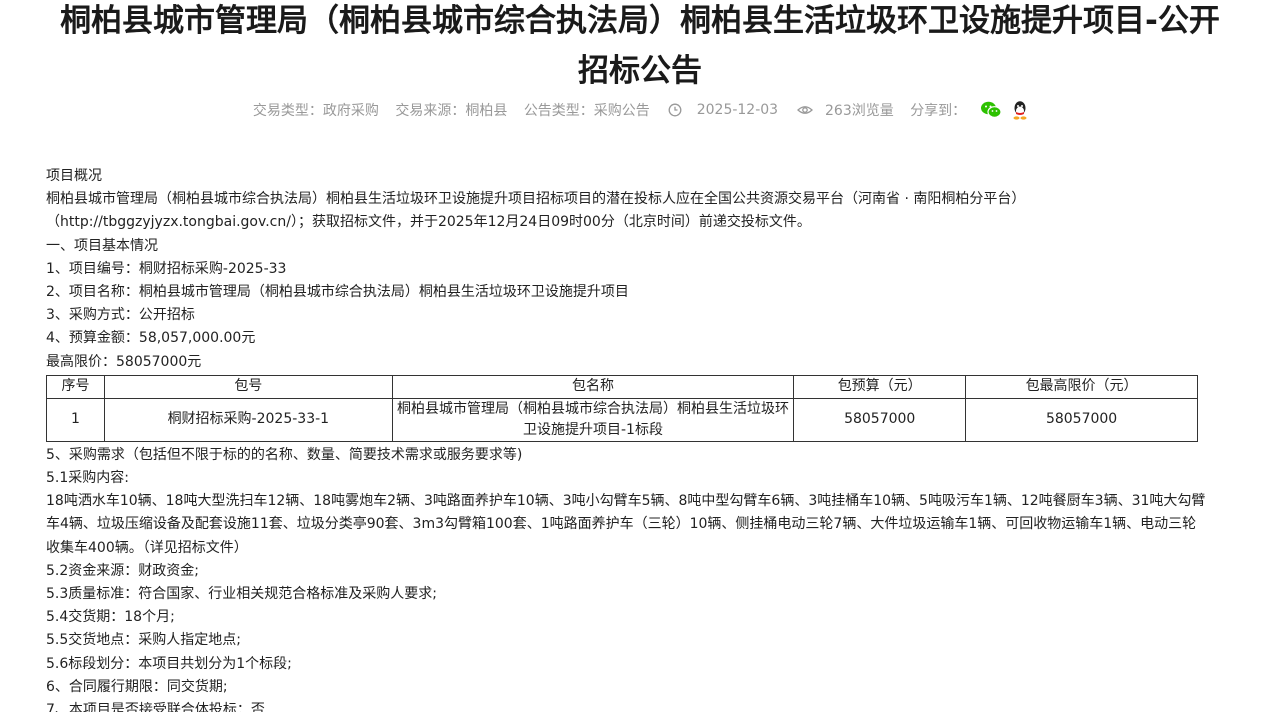 This screenshot has height=712, width=1280. Describe the element at coordinates (75, 386) in the screenshot. I see `table-header: 序号` at that location.